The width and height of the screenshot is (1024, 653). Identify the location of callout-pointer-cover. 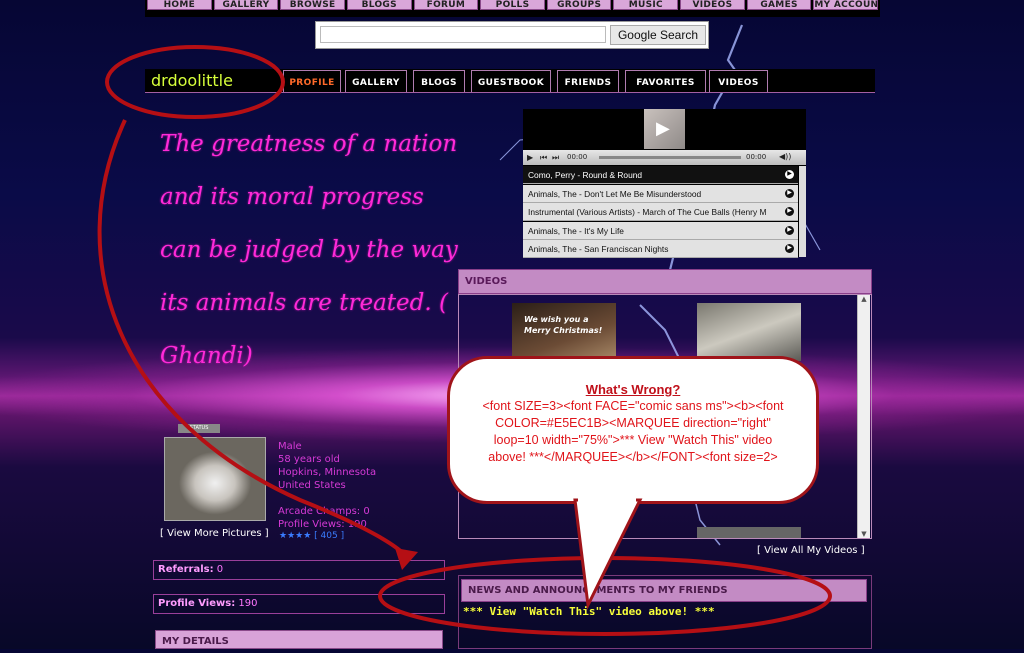
(607, 500).